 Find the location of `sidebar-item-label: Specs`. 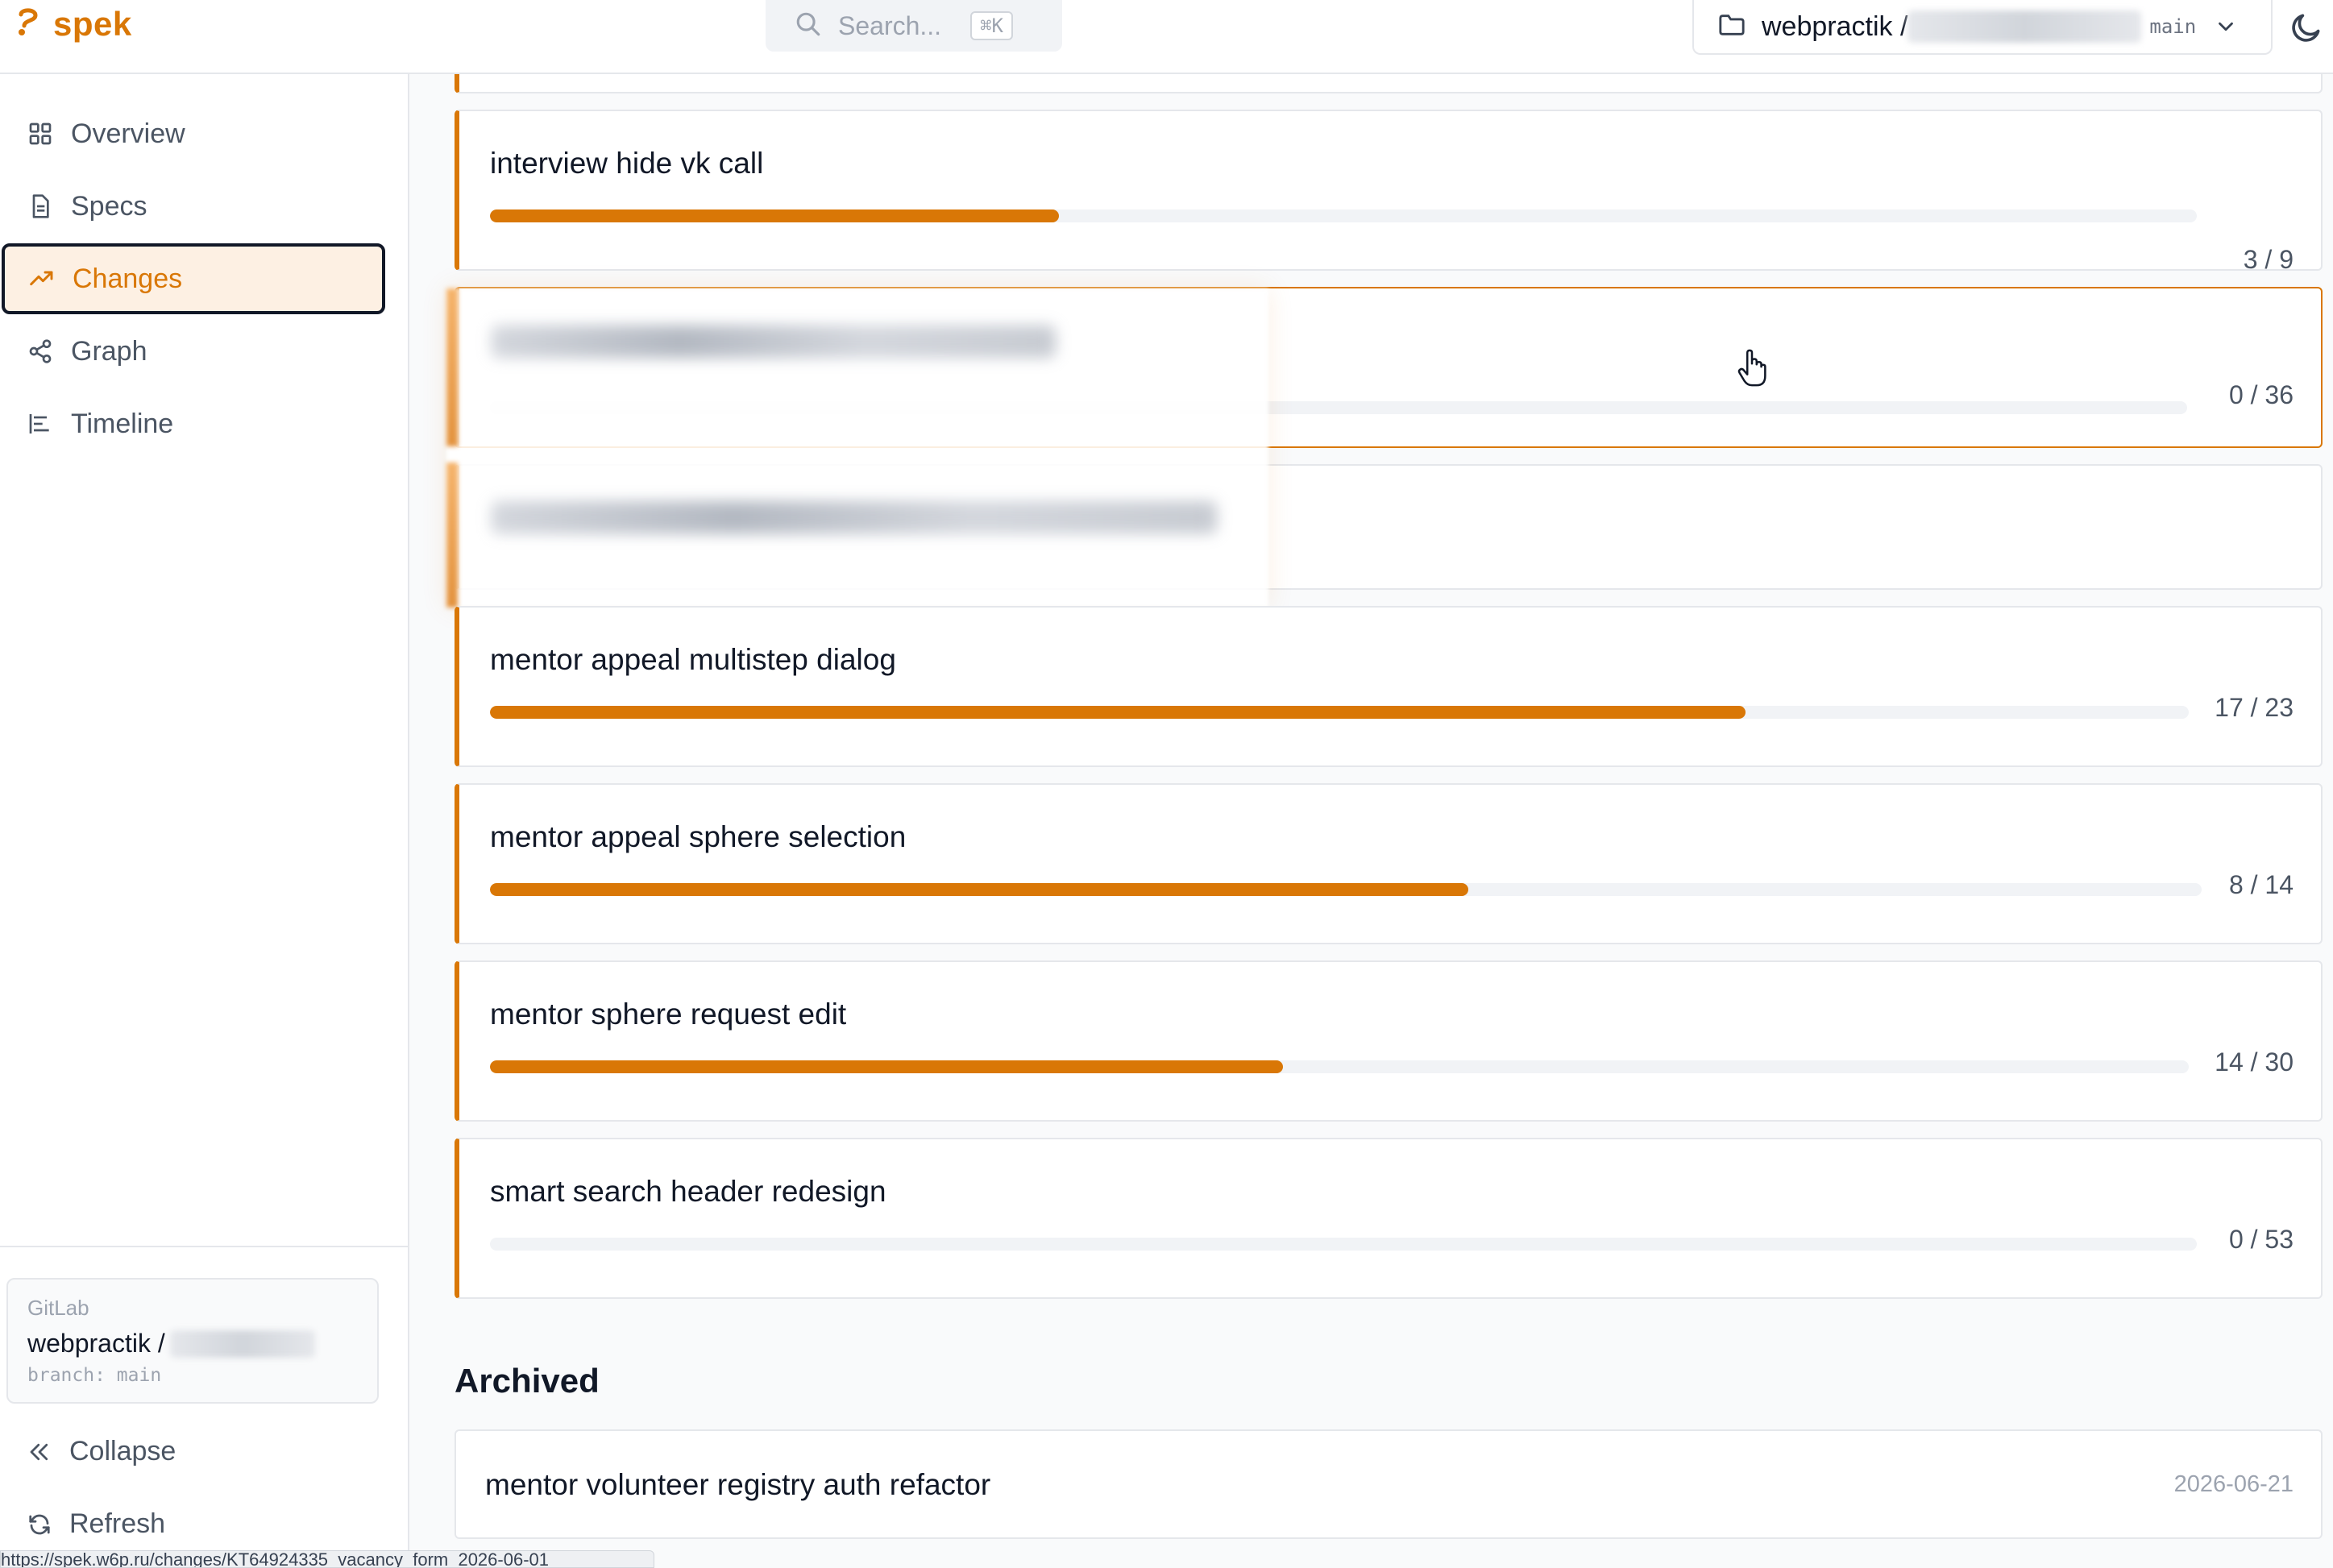

sidebar-item-label: Specs is located at coordinates (109, 206).